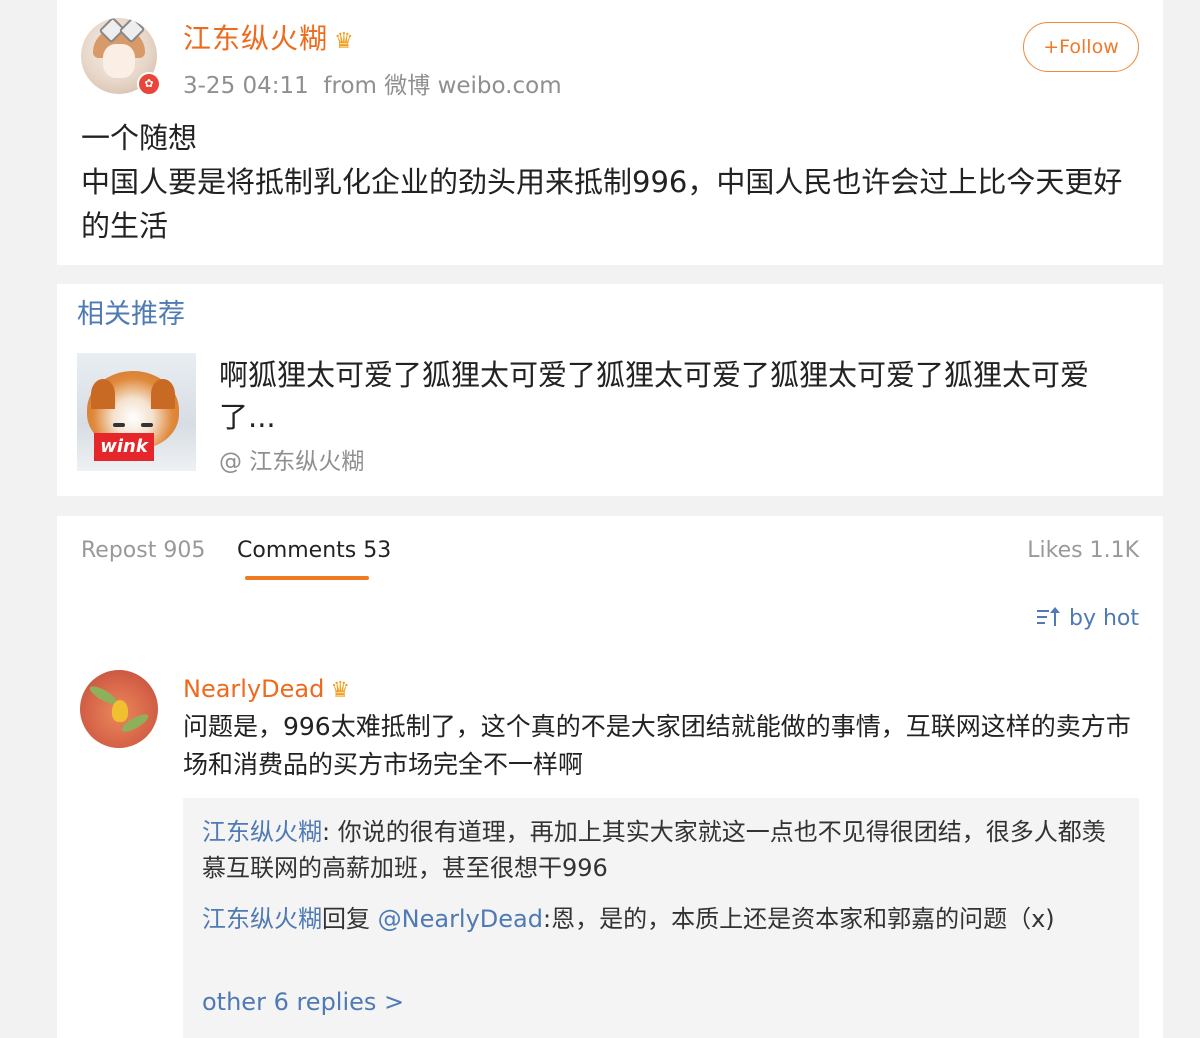  What do you see at coordinates (1104, 618) in the screenshot?
I see `sort-label: by hot` at bounding box center [1104, 618].